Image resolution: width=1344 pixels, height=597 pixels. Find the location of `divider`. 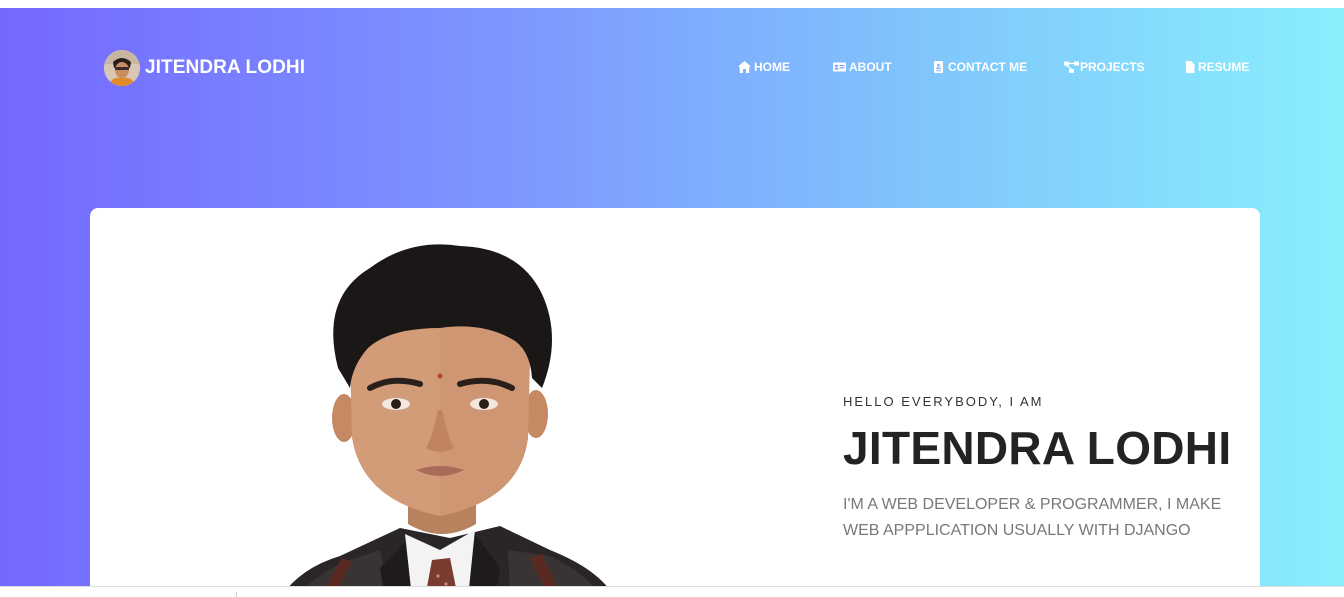

divider is located at coordinates (236, 594).